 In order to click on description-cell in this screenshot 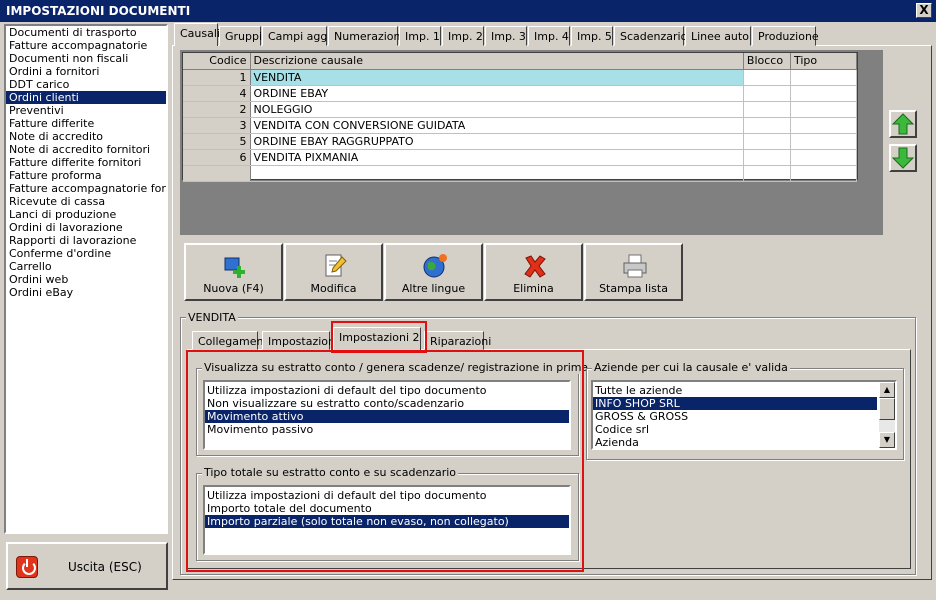, I will do `click(497, 173)`.